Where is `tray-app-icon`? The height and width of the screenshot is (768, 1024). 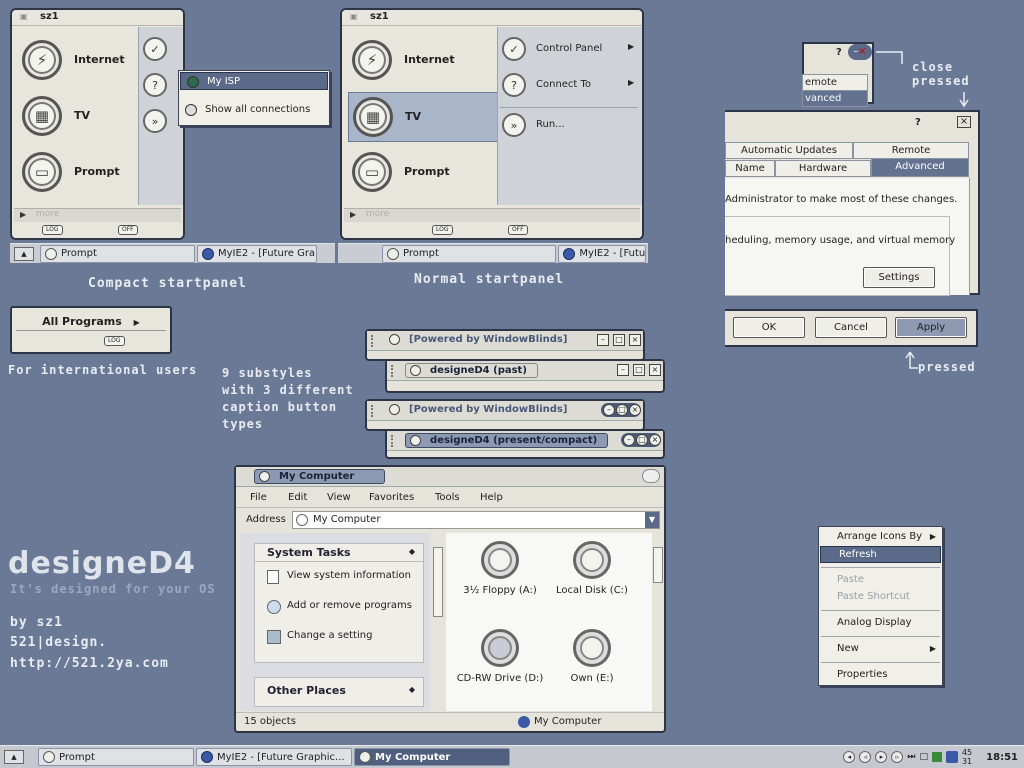 tray-app-icon is located at coordinates (936, 757).